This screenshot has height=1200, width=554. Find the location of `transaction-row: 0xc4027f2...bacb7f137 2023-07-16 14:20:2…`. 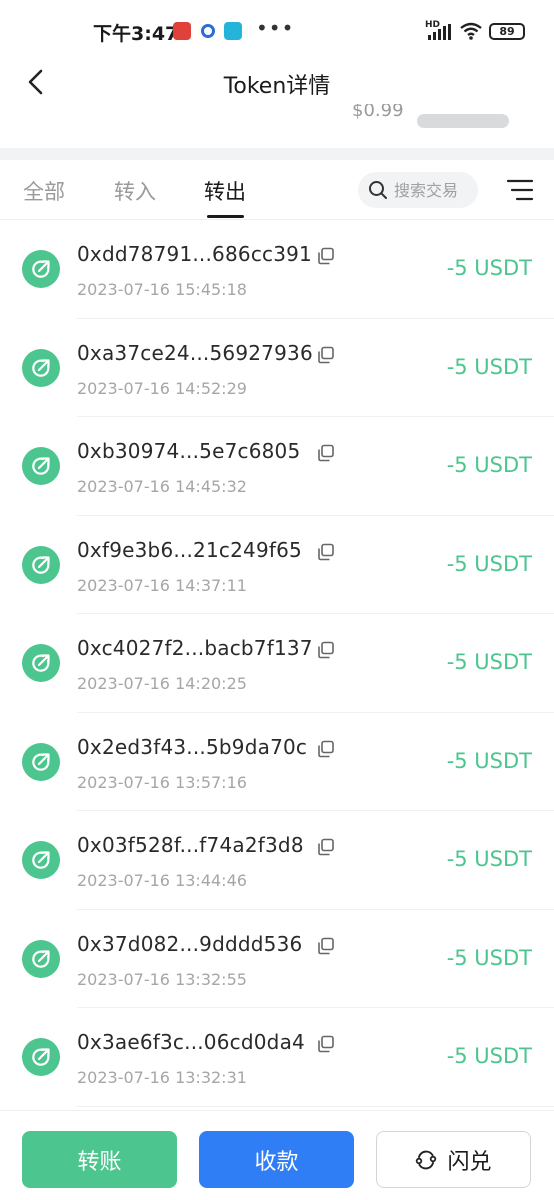

transaction-row: 0xc4027f2...bacb7f137 2023-07-16 14:20:2… is located at coordinates (277, 663).